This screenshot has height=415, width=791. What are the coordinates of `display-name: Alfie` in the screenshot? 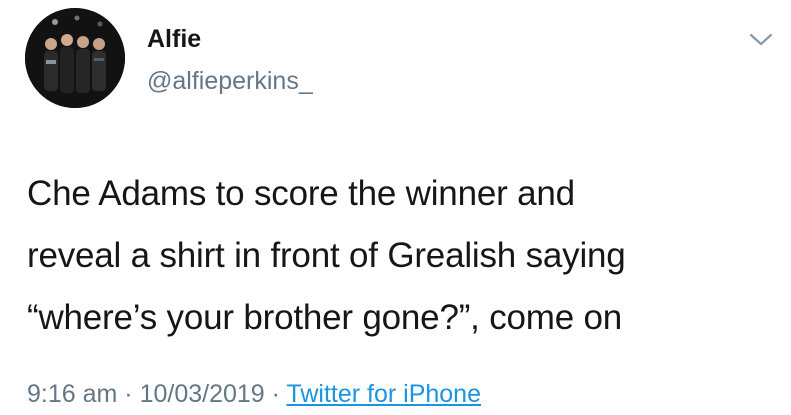 It's located at (174, 39).